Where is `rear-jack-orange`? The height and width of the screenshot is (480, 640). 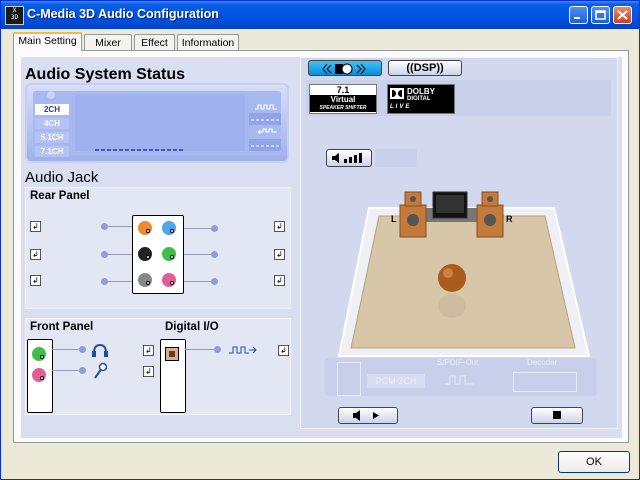 rear-jack-orange is located at coordinates (145, 228).